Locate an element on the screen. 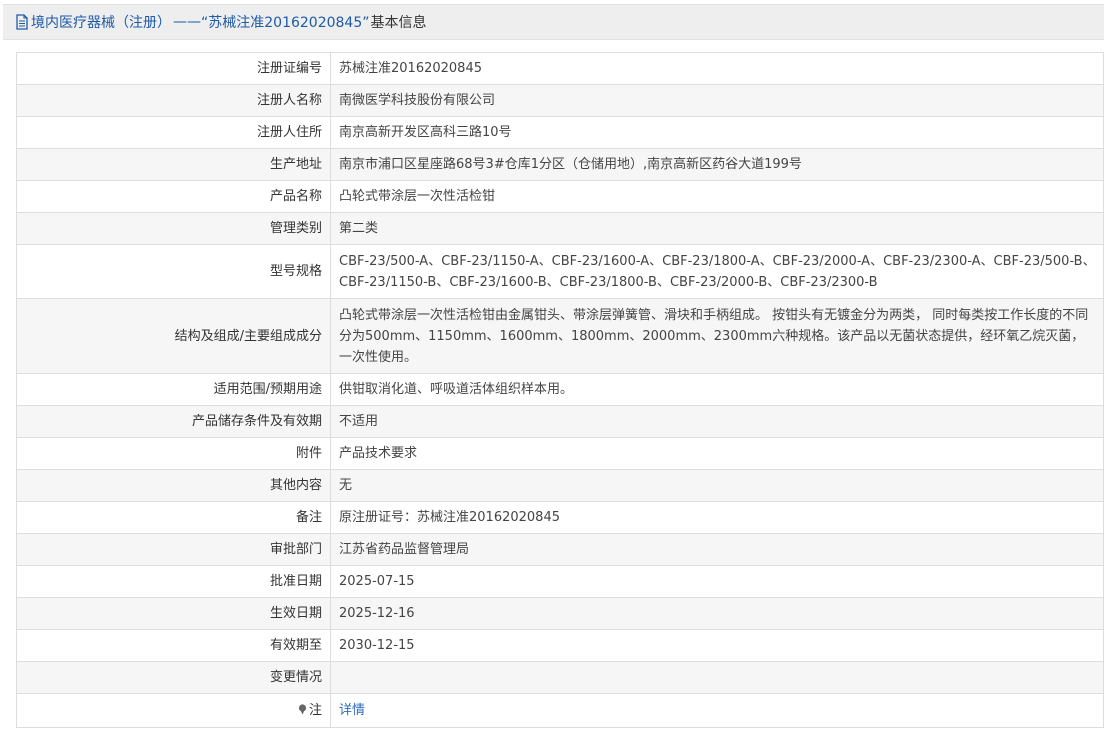 This screenshot has width=1104, height=738. table-row: 批准日期 2025-07-15 is located at coordinates (560, 581).